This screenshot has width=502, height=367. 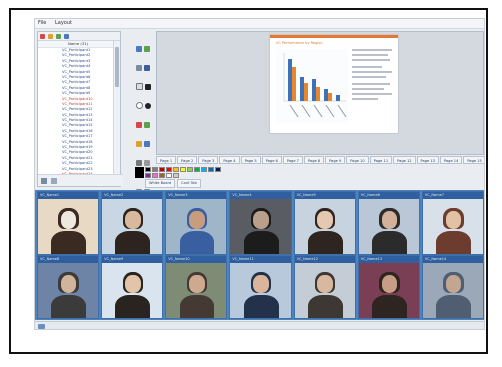 What do you see at coordinates (58, 36) in the screenshot?
I see `add-icon` at bounding box center [58, 36].